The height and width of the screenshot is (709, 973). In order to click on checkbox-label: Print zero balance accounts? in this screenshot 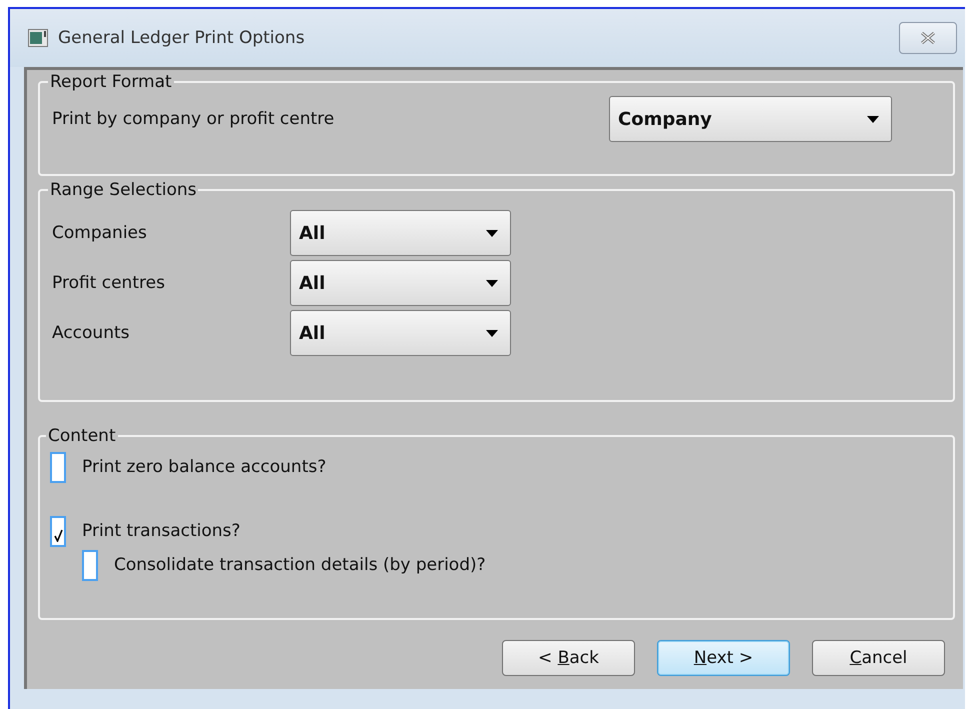, I will do `click(204, 467)`.